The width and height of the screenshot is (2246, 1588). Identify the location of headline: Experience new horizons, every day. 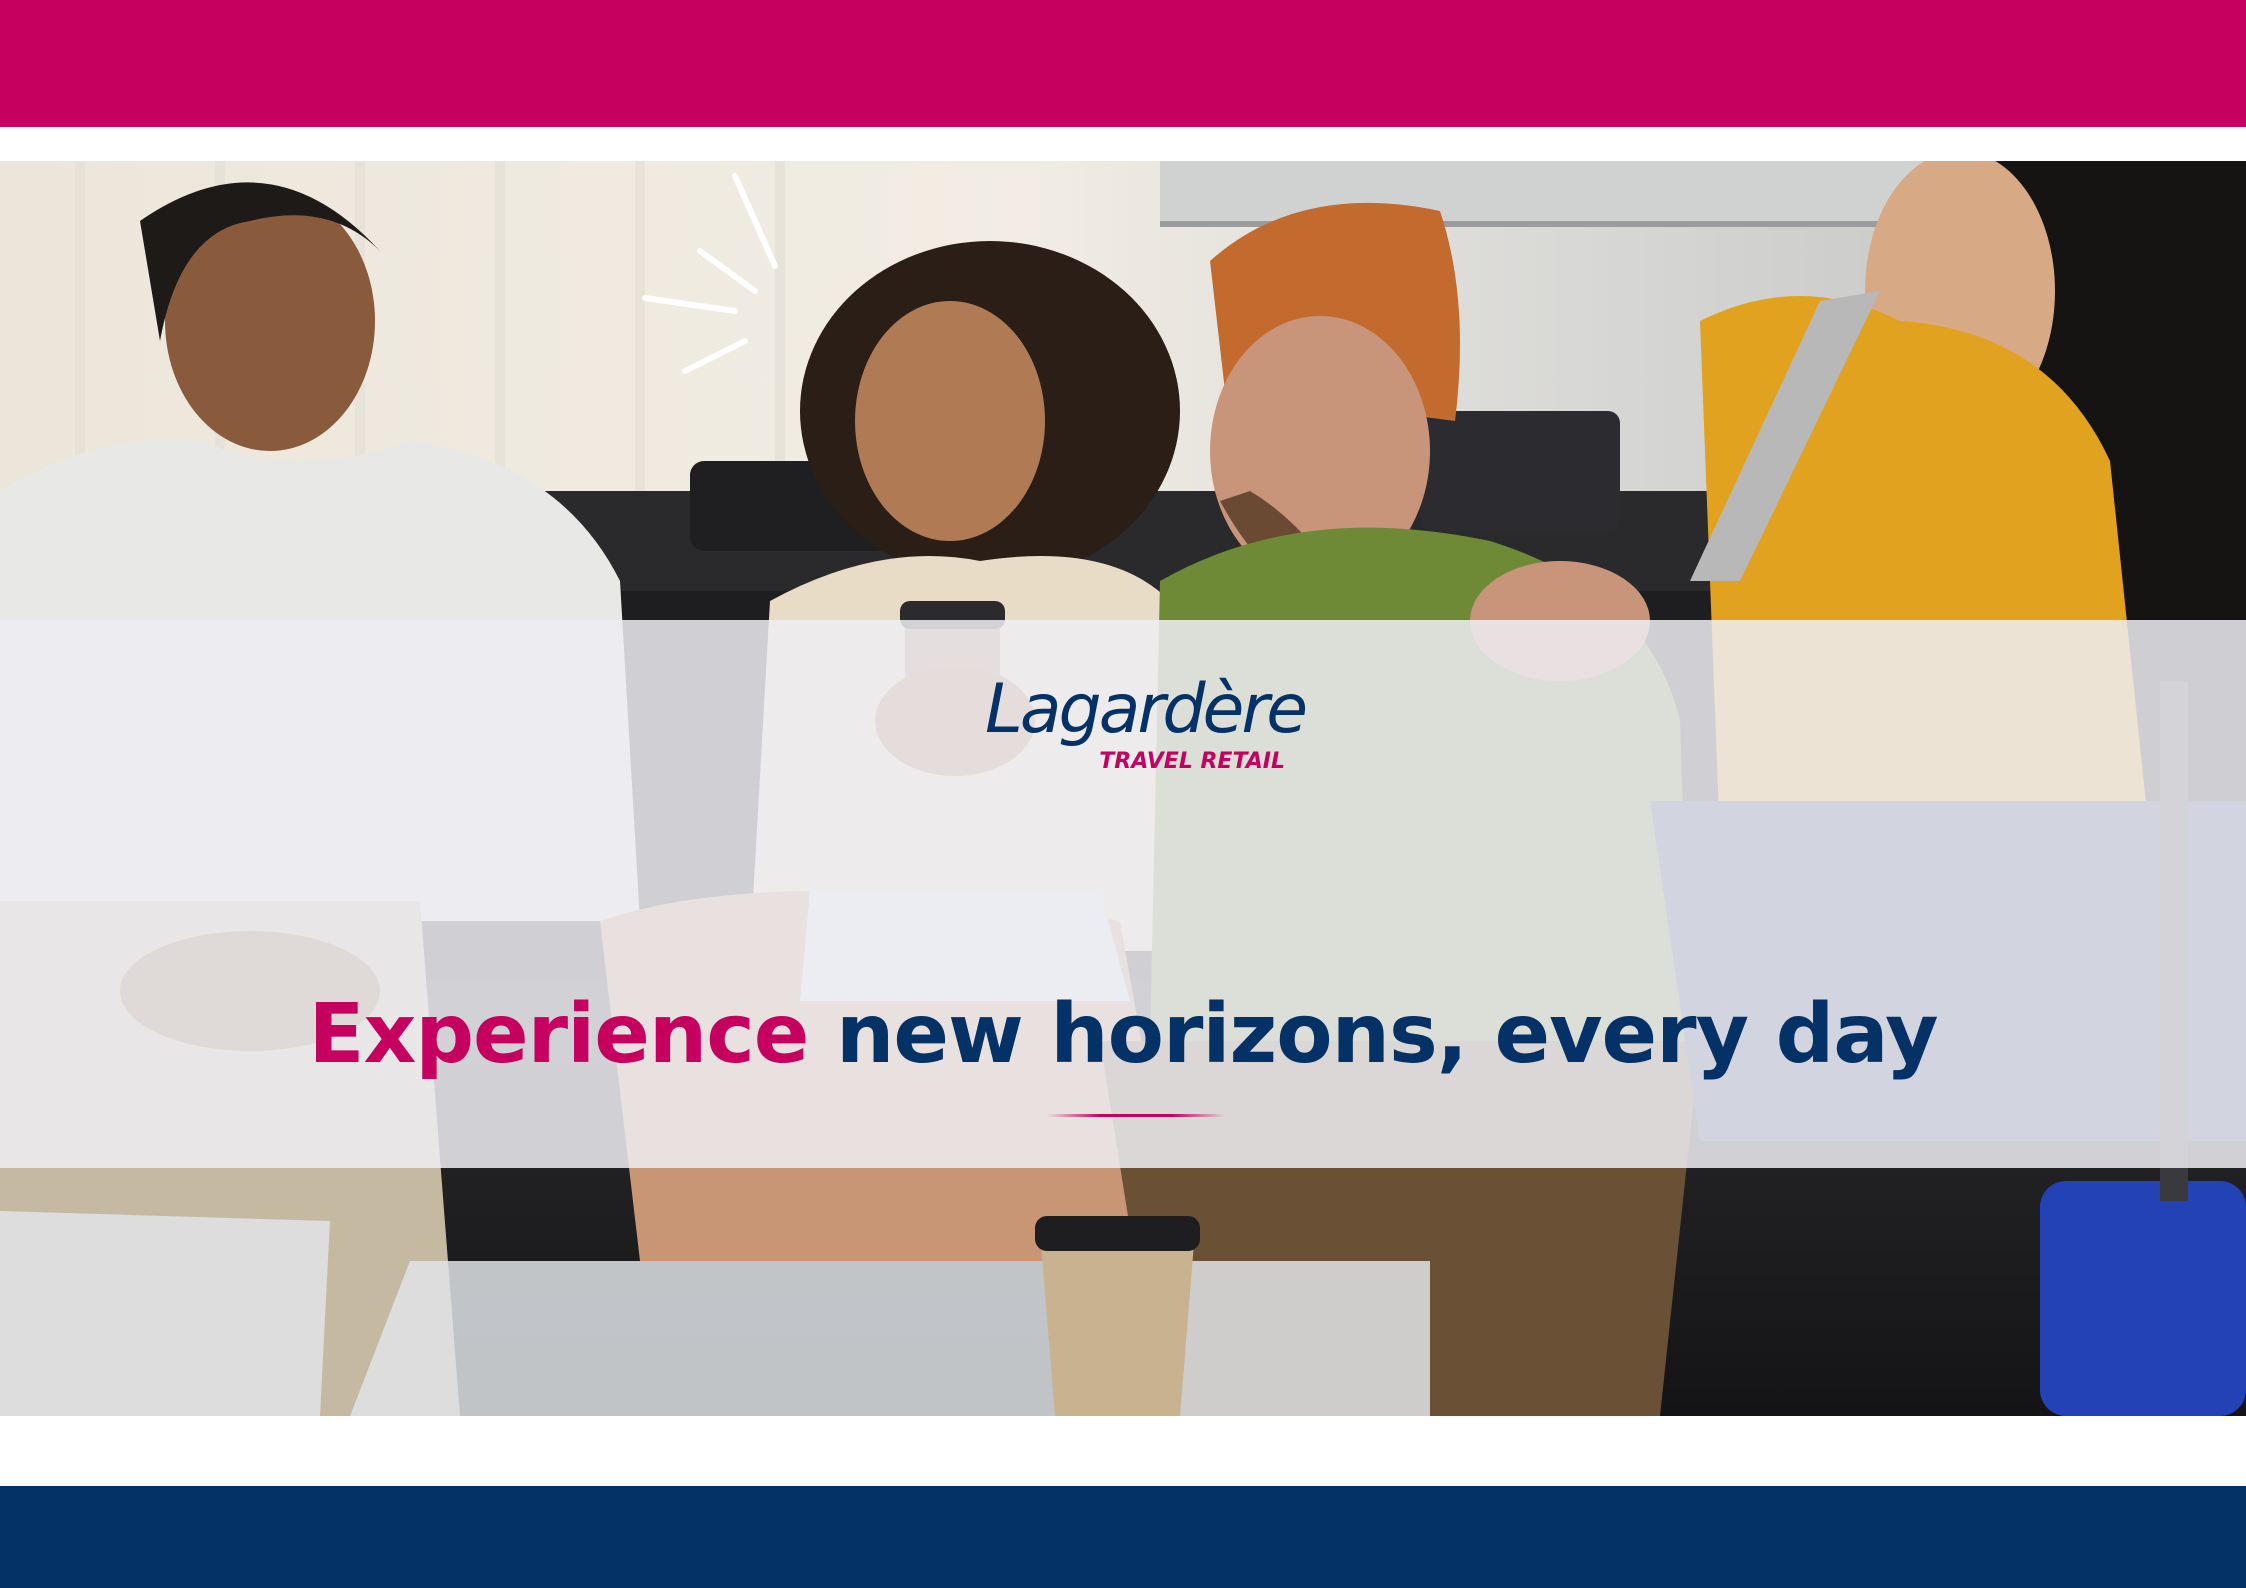
(1123, 1035).